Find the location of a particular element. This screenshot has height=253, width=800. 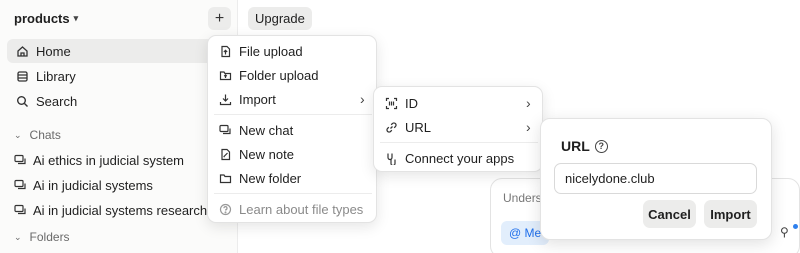

upgrade-label: Upgrade is located at coordinates (280, 18).